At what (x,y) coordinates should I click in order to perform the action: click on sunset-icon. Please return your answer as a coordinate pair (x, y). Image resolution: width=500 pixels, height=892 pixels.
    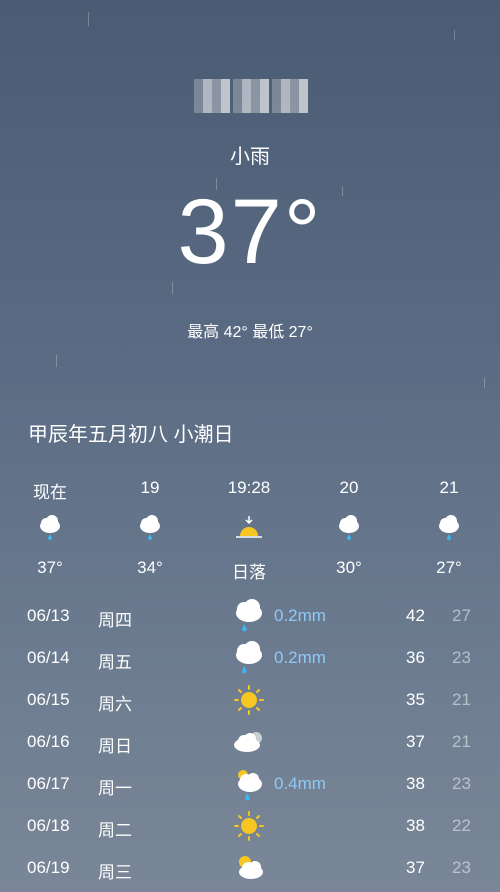
    Looking at the image, I should click on (249, 529).